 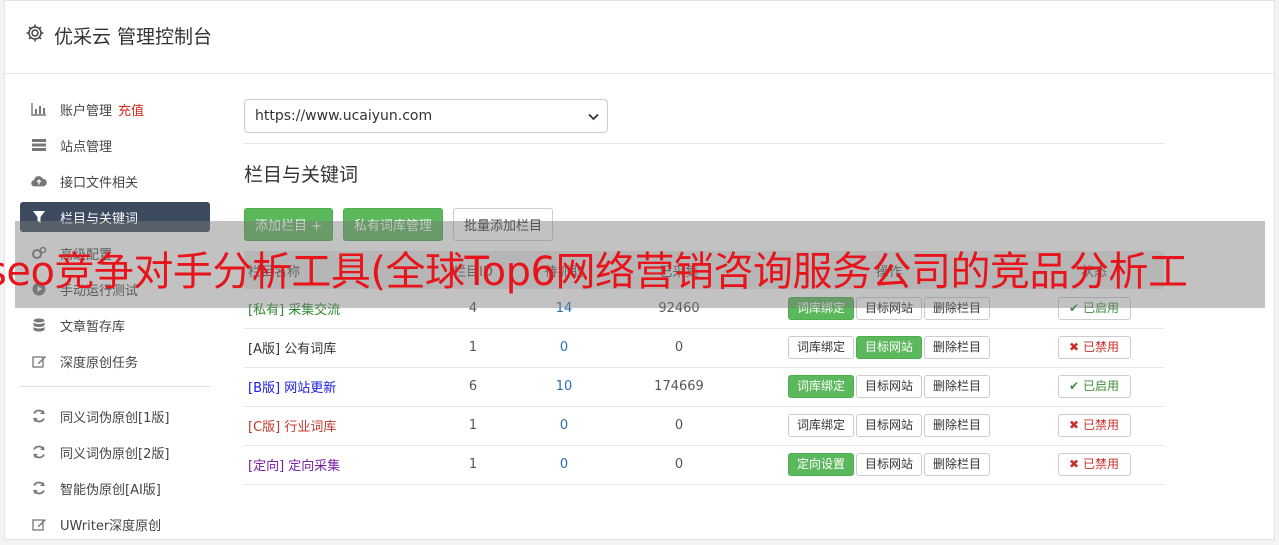 I want to click on actions-cell: 定向设置 目标网站 删除栏目, so click(x=889, y=464).